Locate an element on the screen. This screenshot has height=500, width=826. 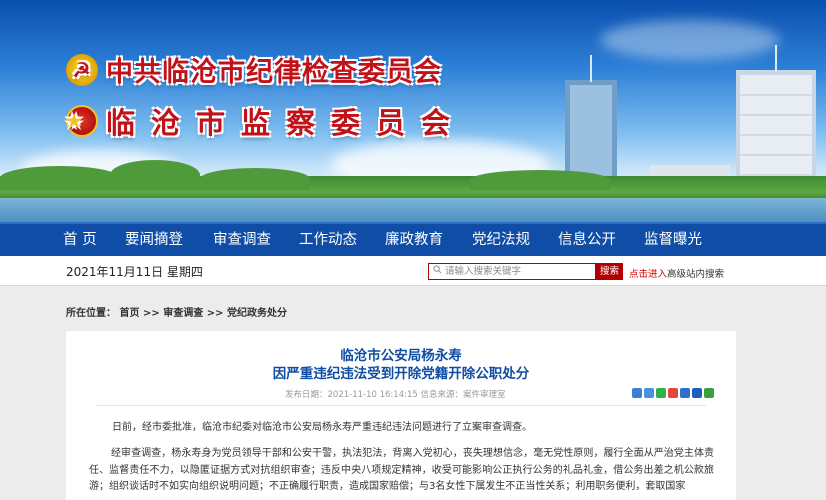
share-qzone-icon is located at coordinates (637, 393).